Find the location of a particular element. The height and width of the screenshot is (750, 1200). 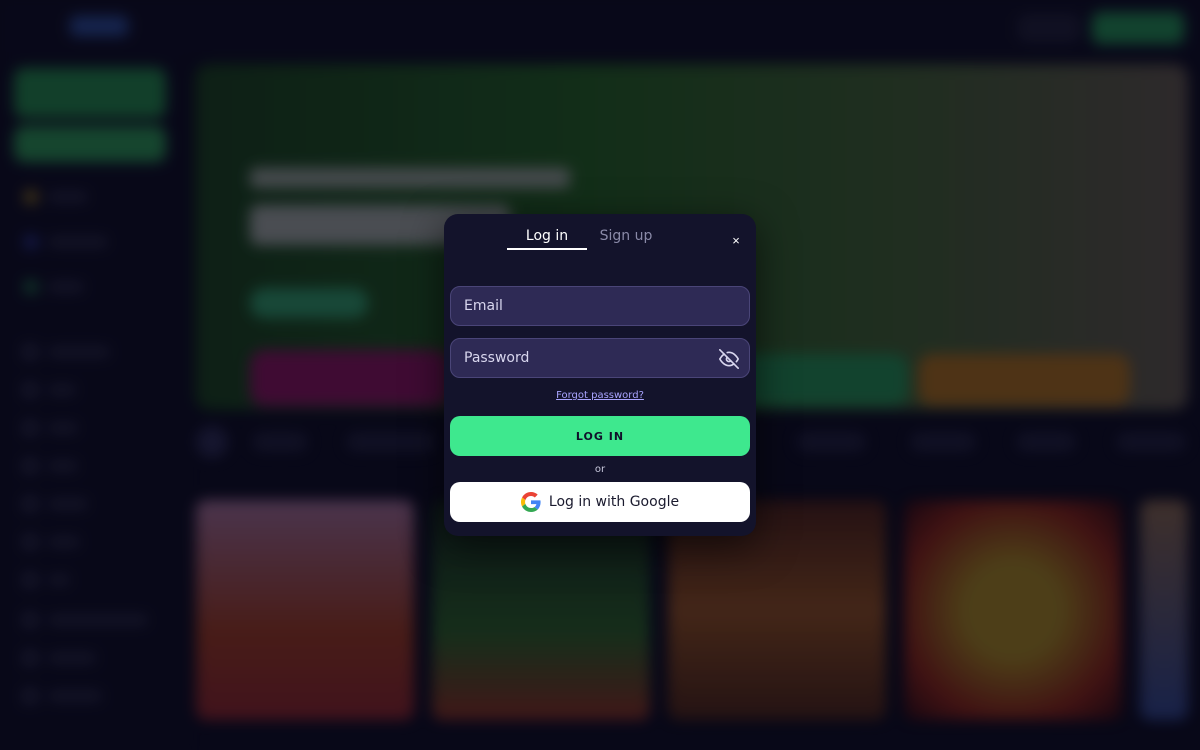

forgot-password-link: Forgot password? is located at coordinates (600, 395).